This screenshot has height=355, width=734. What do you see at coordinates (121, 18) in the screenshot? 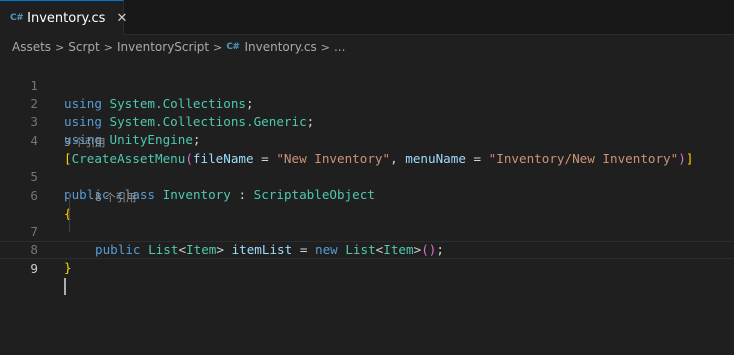
I see `close-icon: ✕` at bounding box center [121, 18].